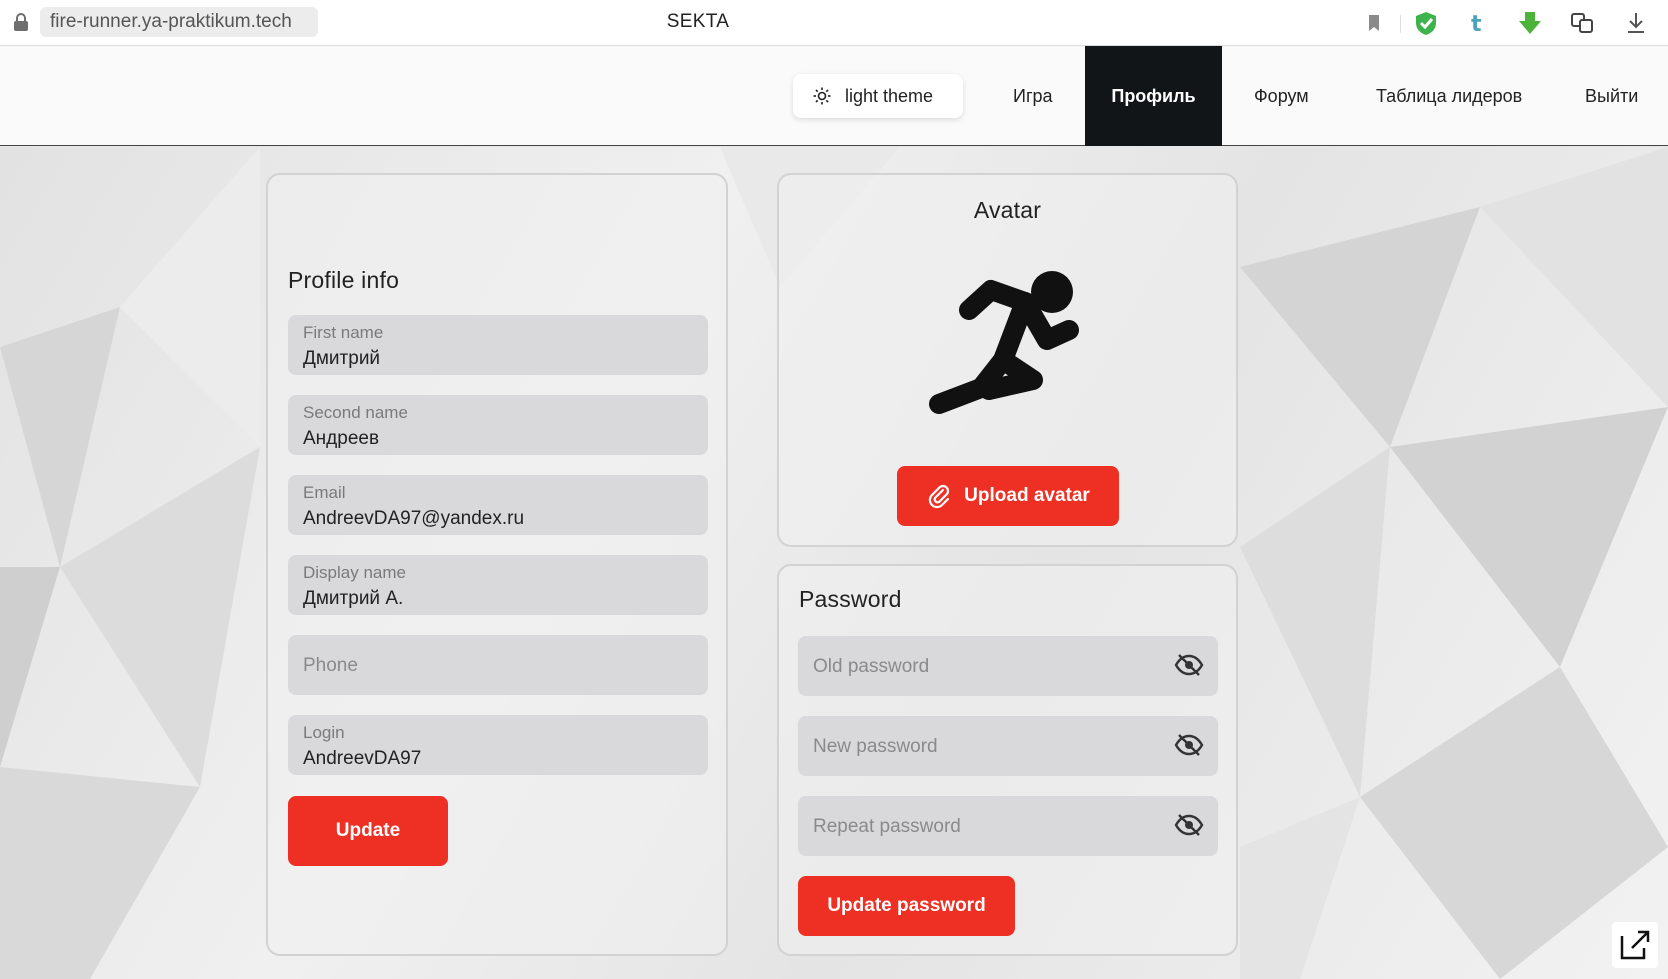  I want to click on theme-toggle-button: light theme, so click(878, 96).